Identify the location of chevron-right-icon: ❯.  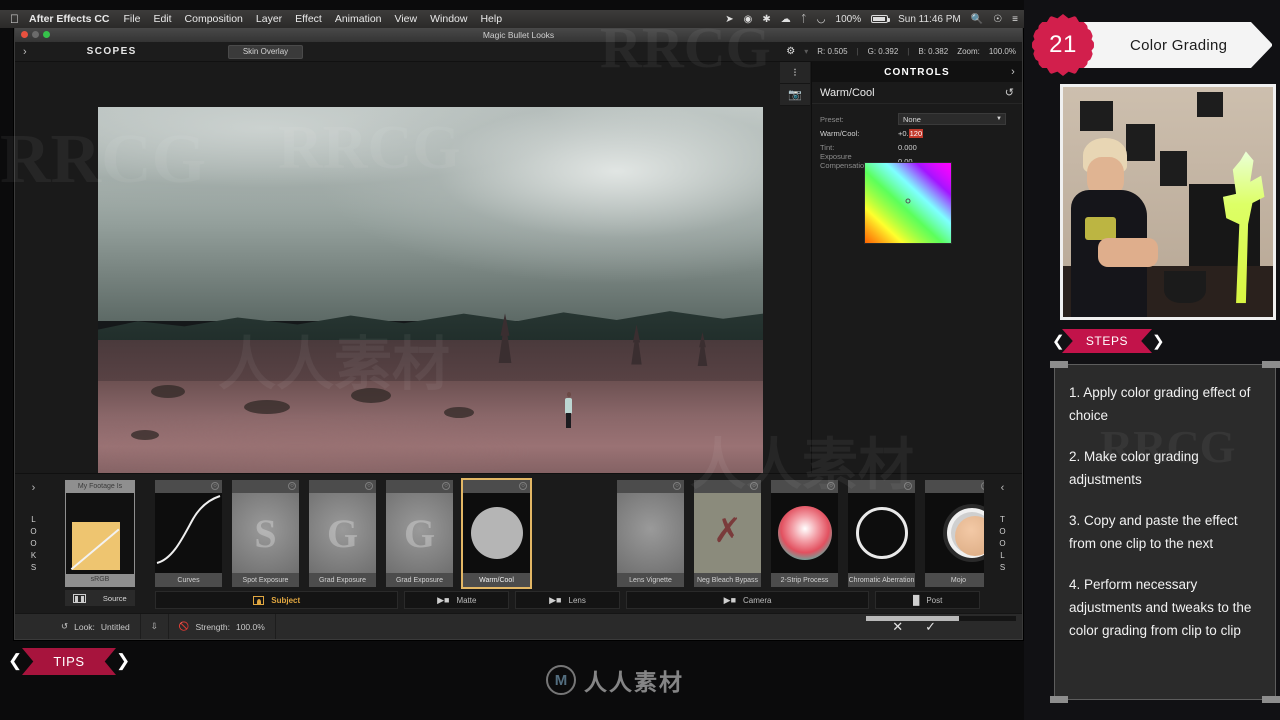
(1158, 341).